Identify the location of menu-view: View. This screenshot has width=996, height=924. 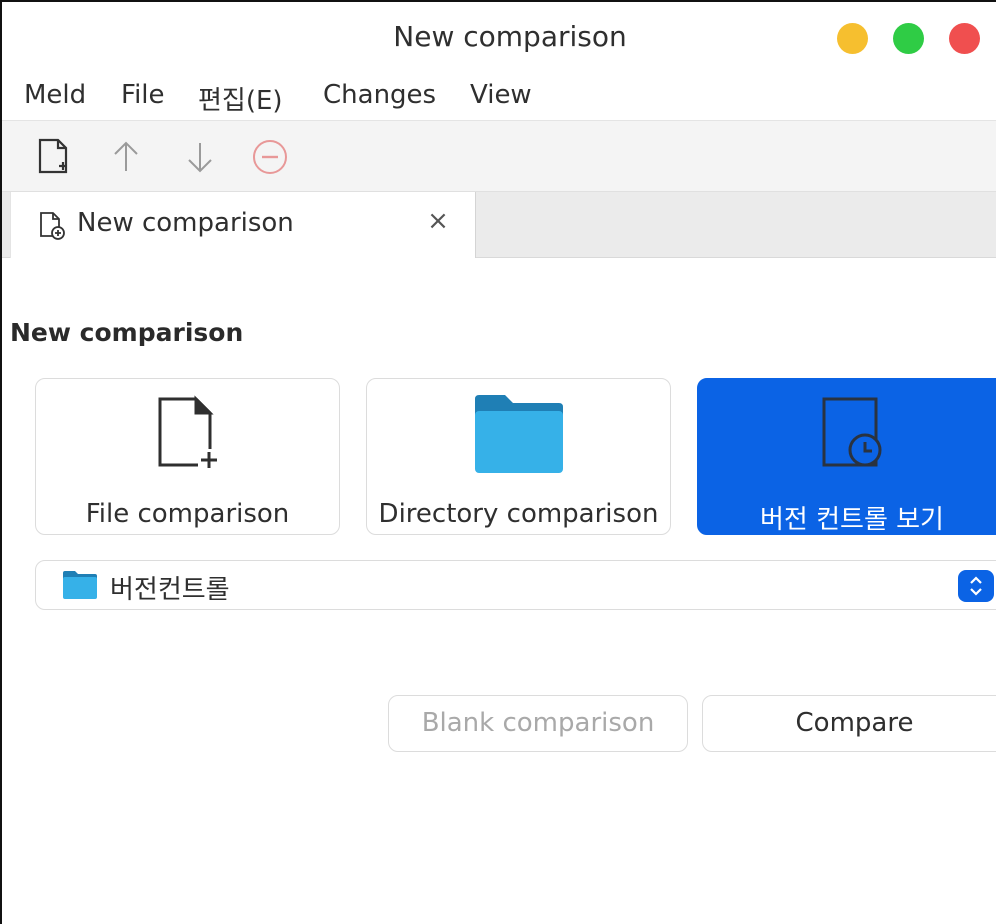
(501, 95).